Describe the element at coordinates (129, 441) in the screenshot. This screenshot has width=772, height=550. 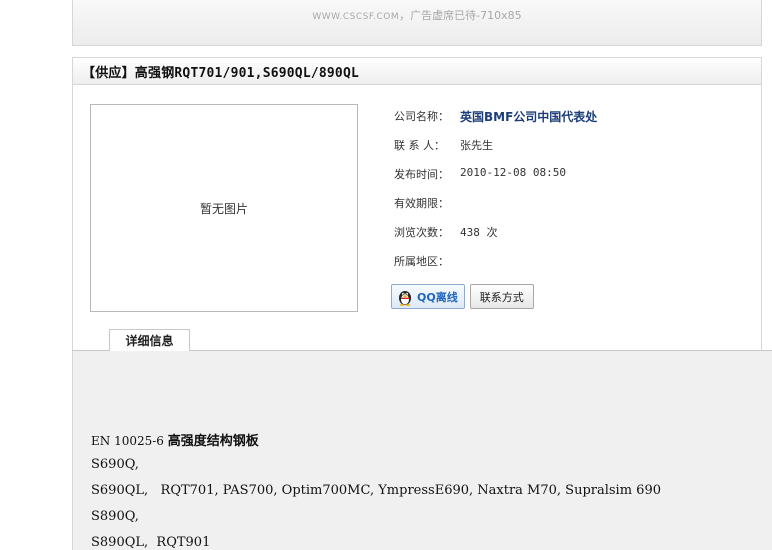
I see `detail-standard-code: EN 10025-6` at that location.